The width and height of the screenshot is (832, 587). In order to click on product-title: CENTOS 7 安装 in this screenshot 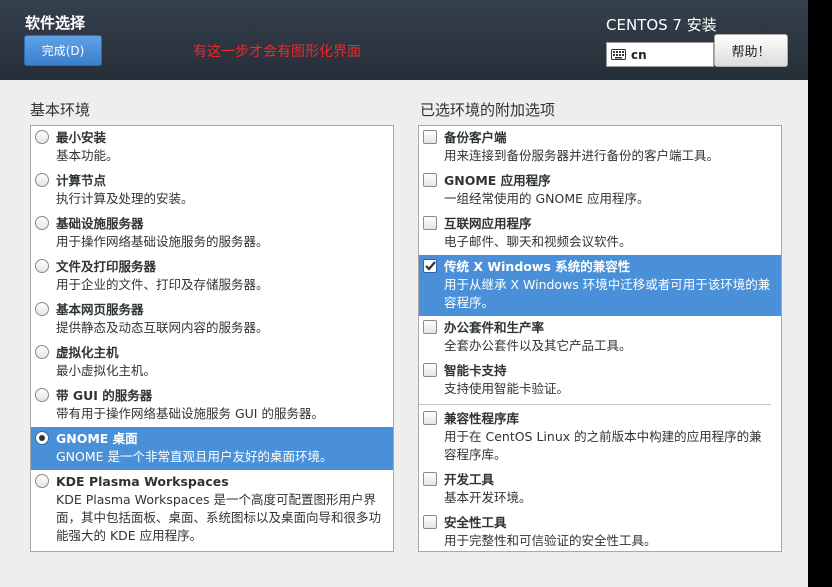, I will do `click(661, 25)`.